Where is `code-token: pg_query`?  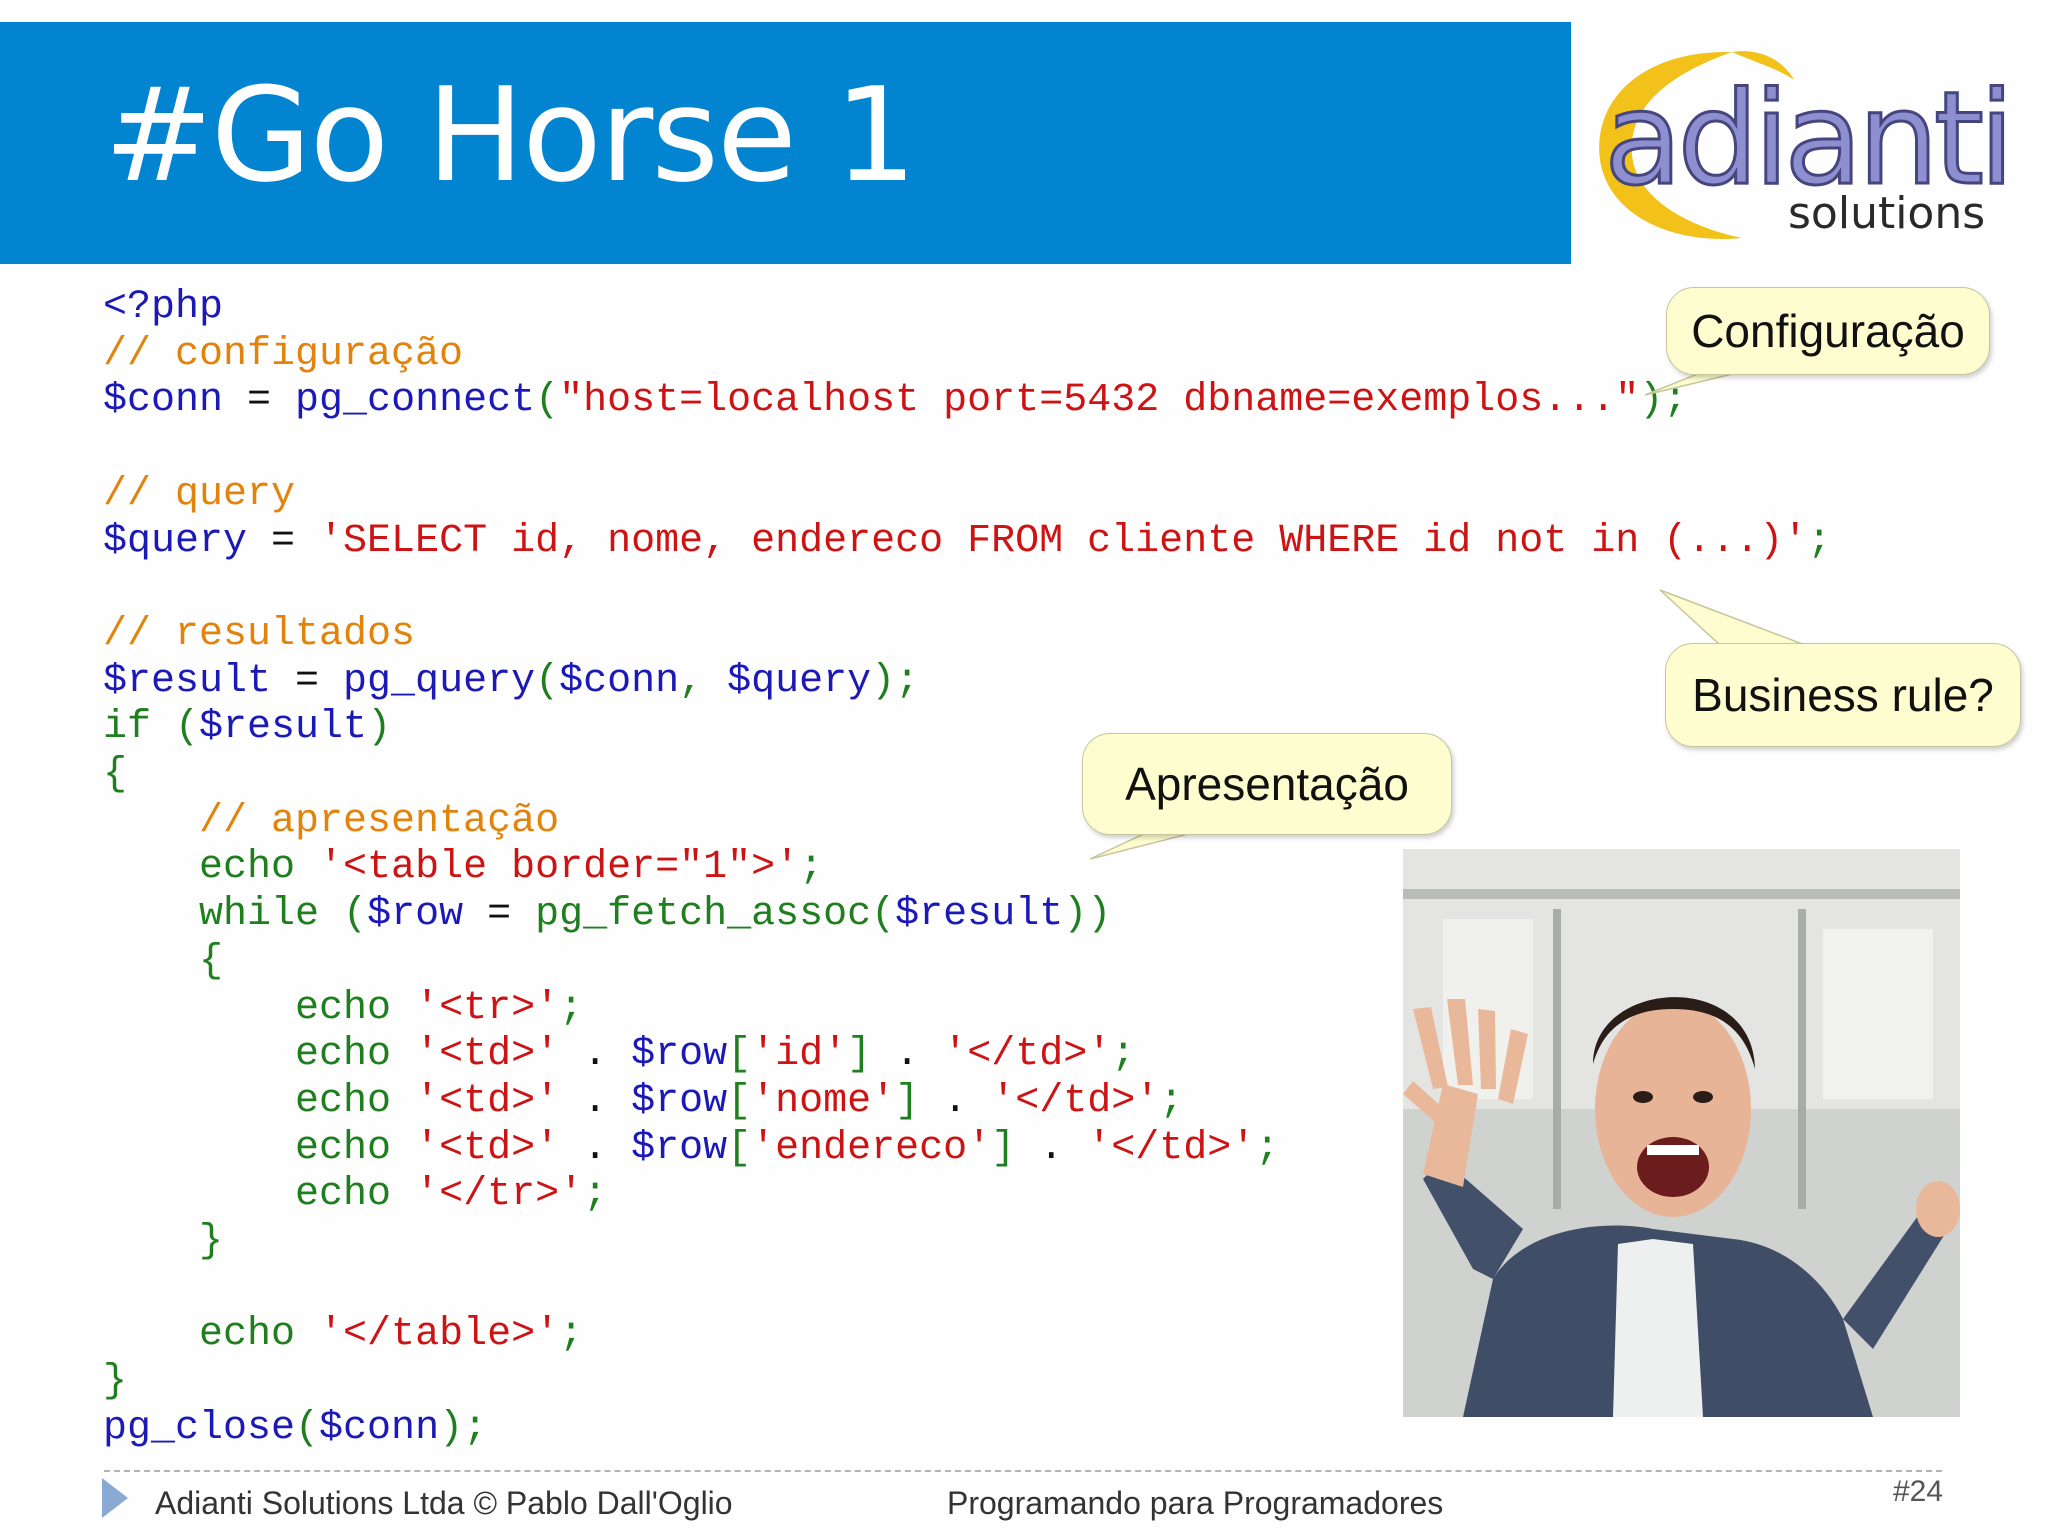 code-token: pg_query is located at coordinates (439, 681).